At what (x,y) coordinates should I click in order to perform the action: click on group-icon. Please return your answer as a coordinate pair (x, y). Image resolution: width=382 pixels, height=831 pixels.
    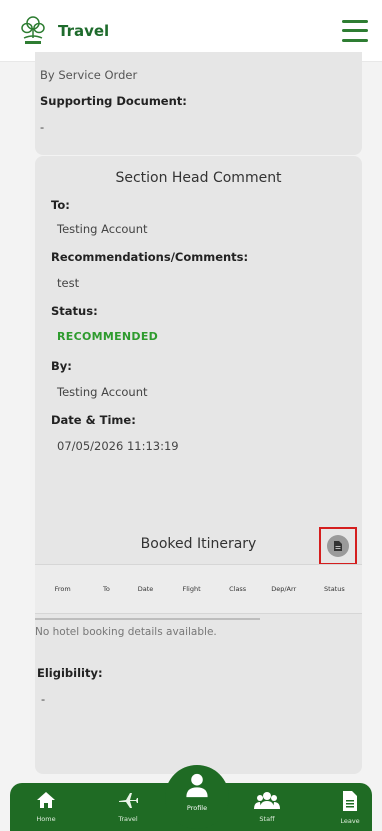
    Looking at the image, I should click on (267, 800).